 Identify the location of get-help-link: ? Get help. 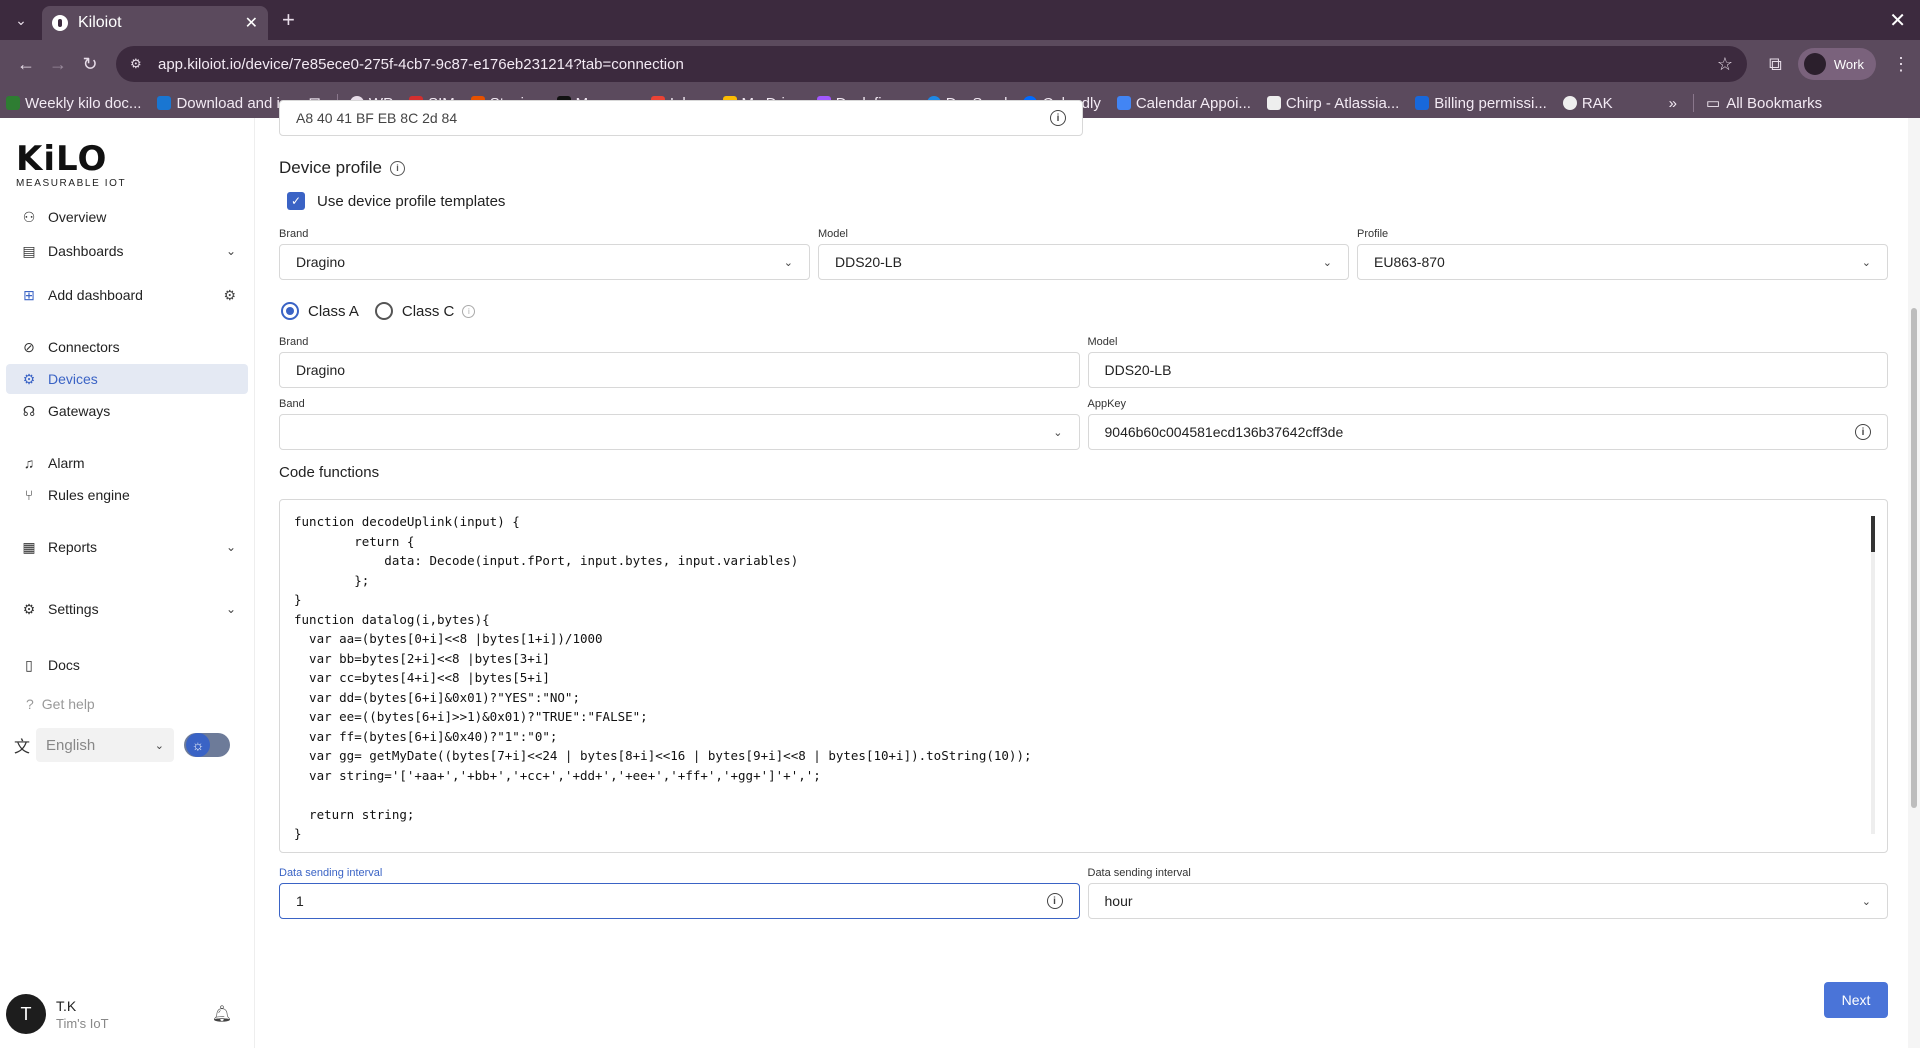
(140, 704).